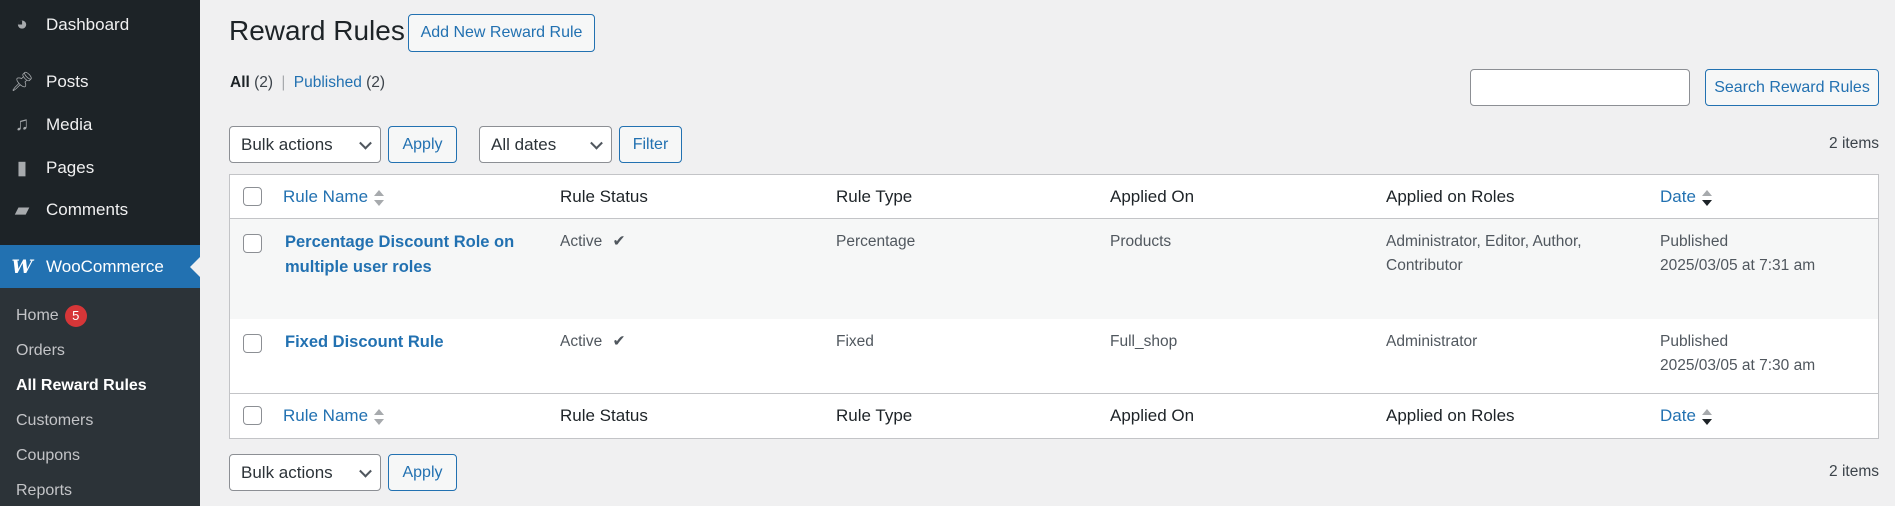 The width and height of the screenshot is (1895, 506). What do you see at coordinates (1738, 365) in the screenshot?
I see `publish-date: 2025/03/05 at 7:30 am` at bounding box center [1738, 365].